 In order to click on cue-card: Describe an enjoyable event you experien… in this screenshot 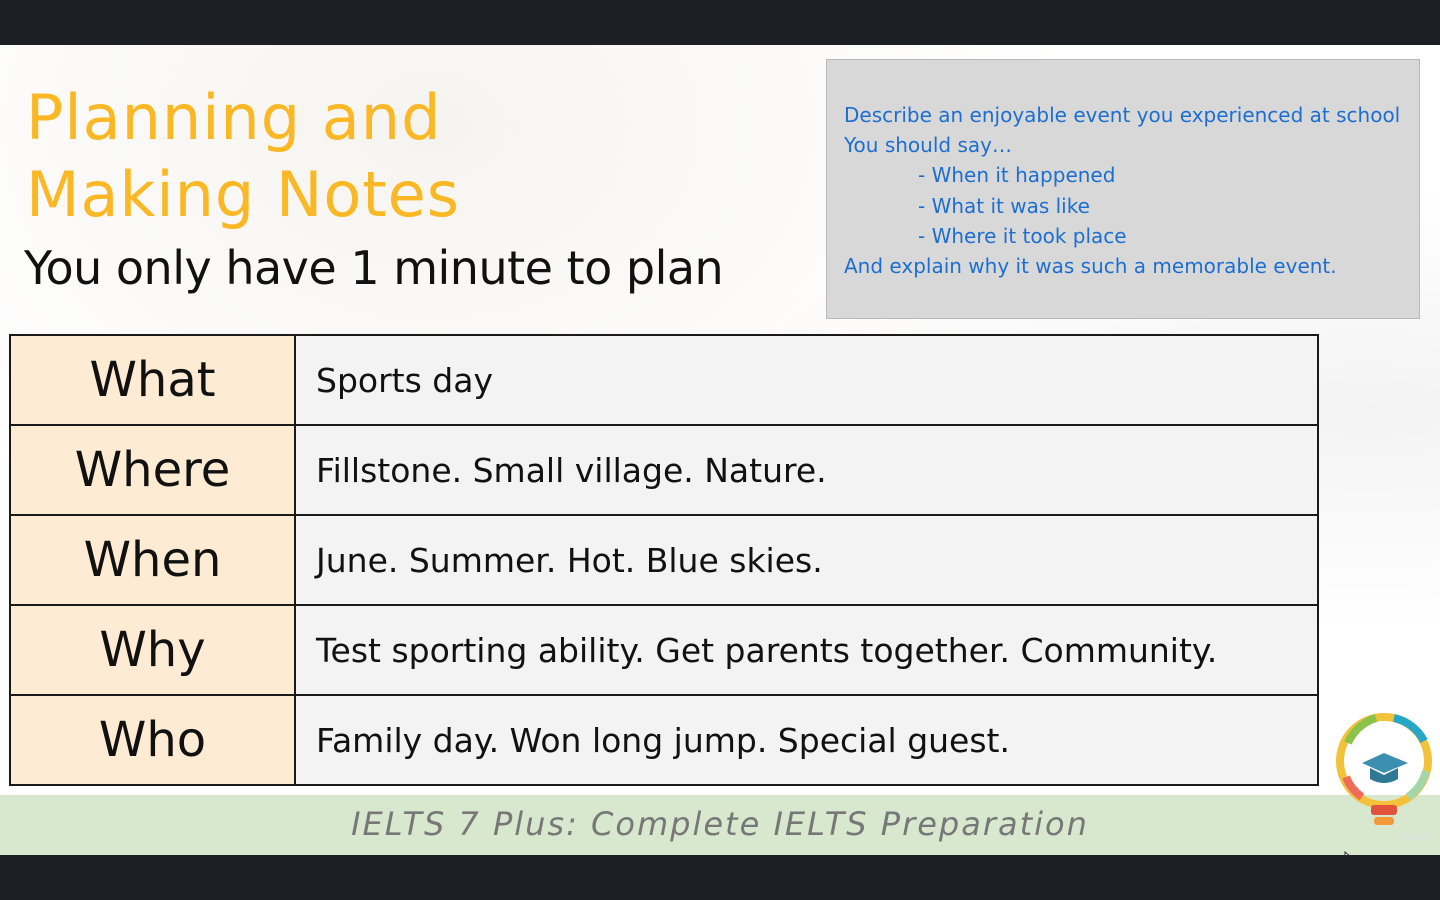, I will do `click(1123, 189)`.